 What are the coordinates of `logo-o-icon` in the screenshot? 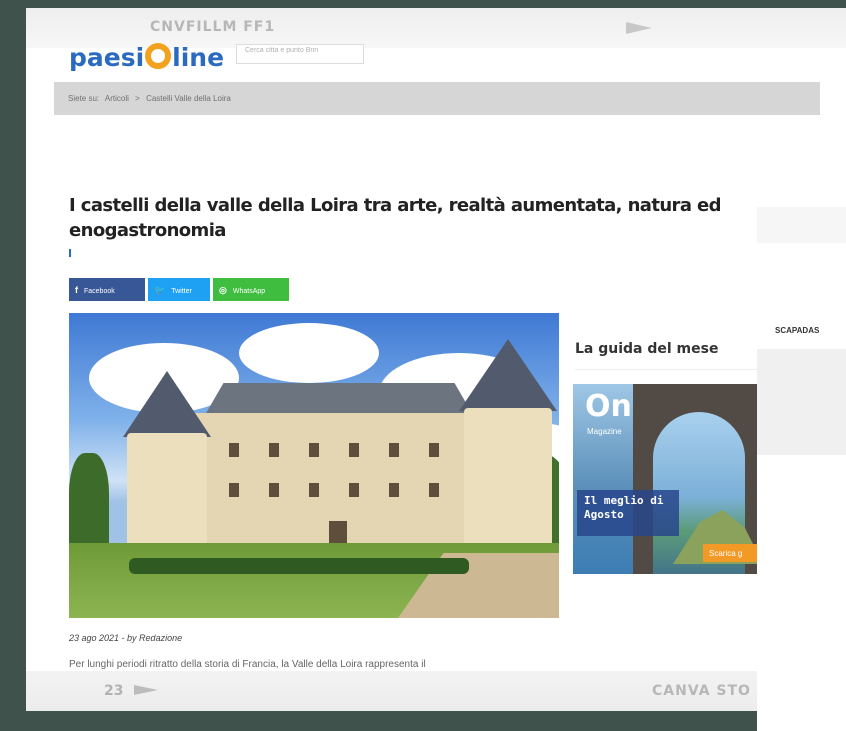 It's located at (158, 56).